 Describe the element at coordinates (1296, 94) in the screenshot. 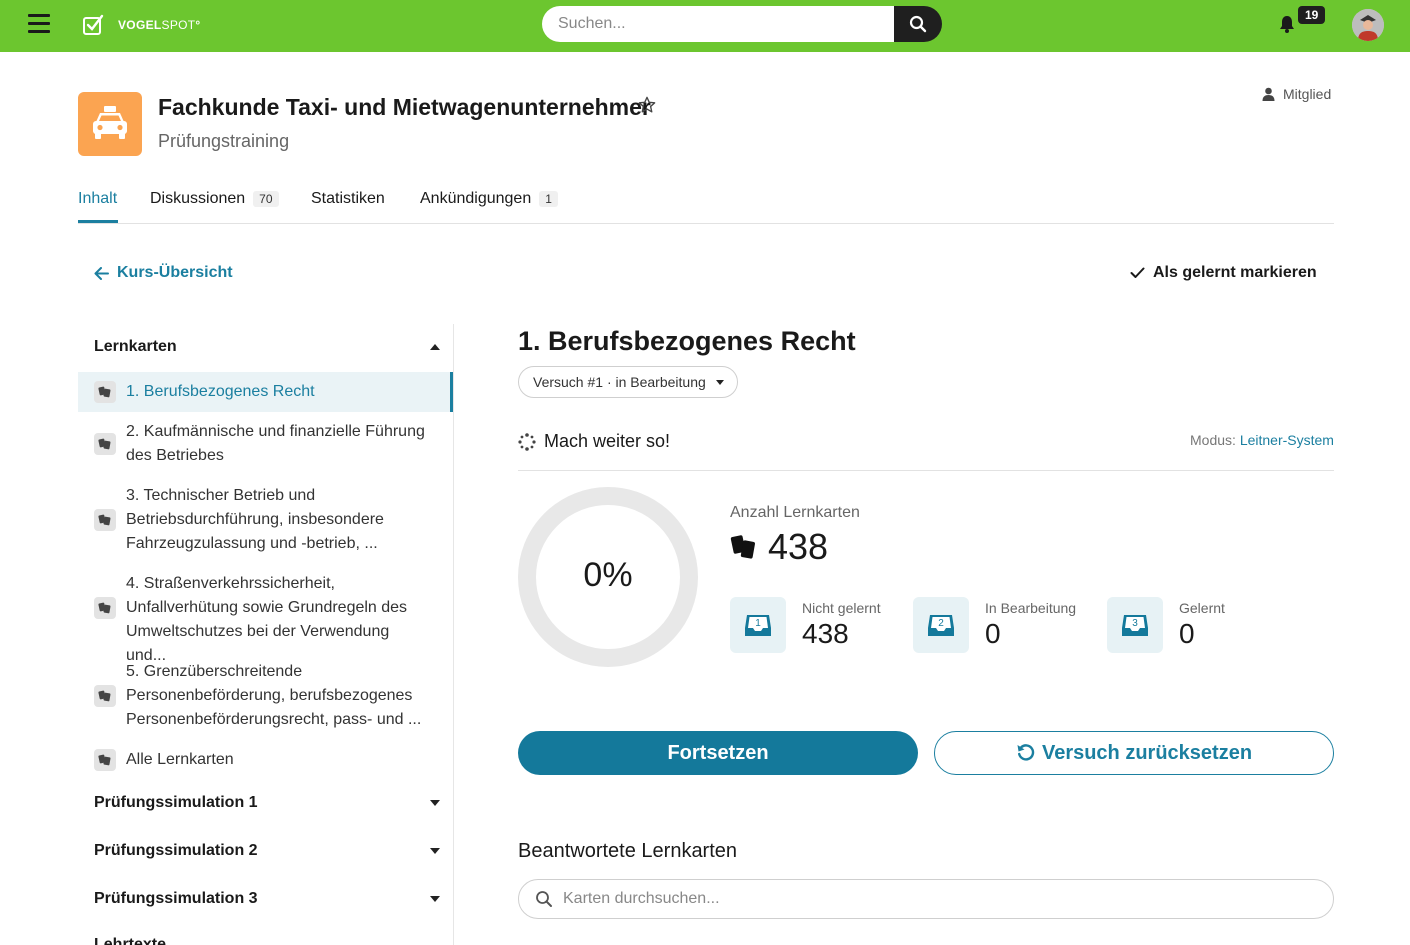

I see `membership-status: Mitglied` at that location.